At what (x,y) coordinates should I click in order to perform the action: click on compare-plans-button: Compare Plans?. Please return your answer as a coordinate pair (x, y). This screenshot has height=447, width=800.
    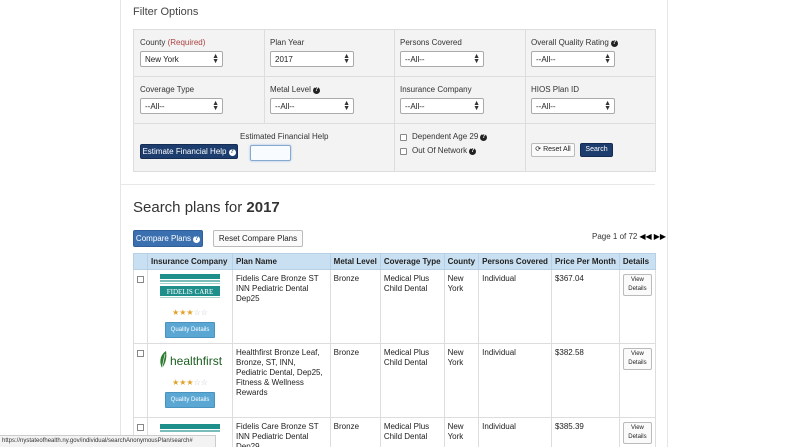
    Looking at the image, I should click on (168, 238).